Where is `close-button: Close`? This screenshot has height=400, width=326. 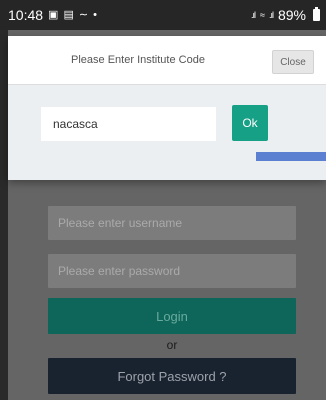
close-button: Close is located at coordinates (293, 62).